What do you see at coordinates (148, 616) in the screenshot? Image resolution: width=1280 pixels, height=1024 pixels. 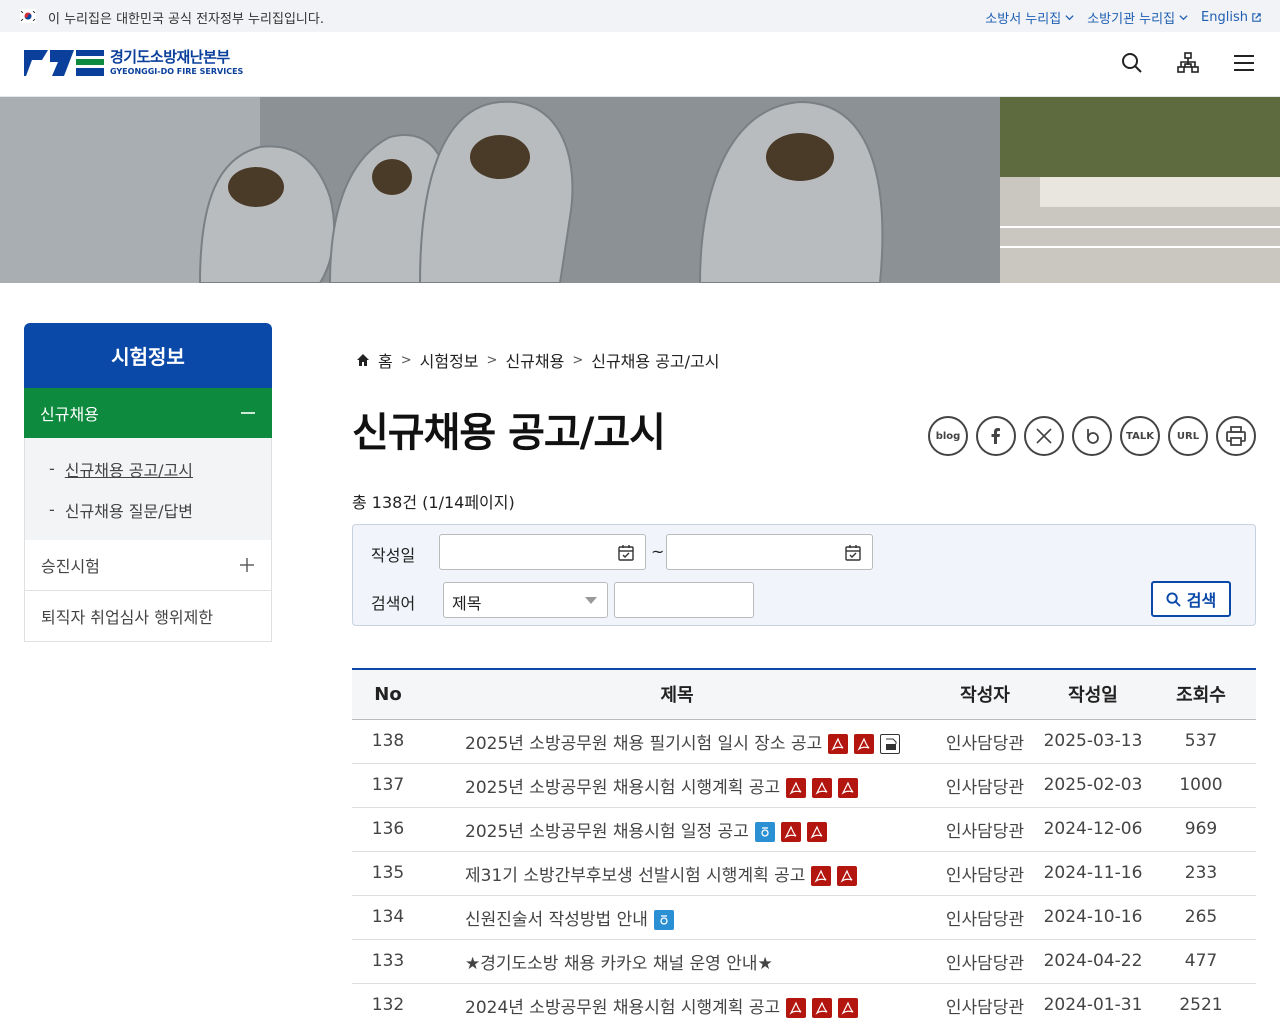 I see `side-nav-item-retiree-restriction: 퇴직자 취업심사 행위제한` at bounding box center [148, 616].